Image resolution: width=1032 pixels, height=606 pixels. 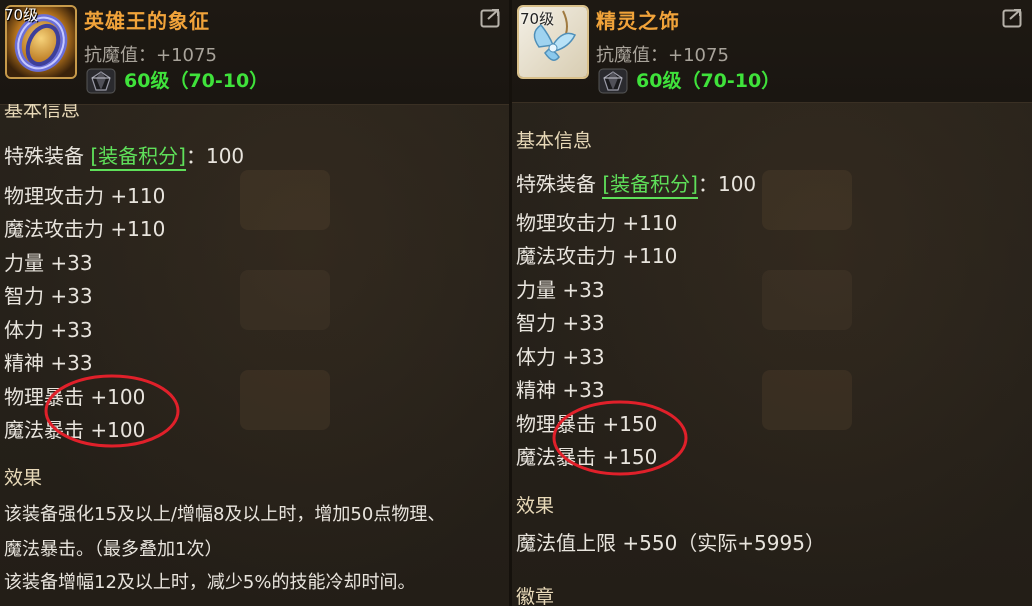 What do you see at coordinates (255, 52) in the screenshot?
I see `item-header: 70级 英雄王的象征 抗魔值：+1075 60级（70-10）` at bounding box center [255, 52].